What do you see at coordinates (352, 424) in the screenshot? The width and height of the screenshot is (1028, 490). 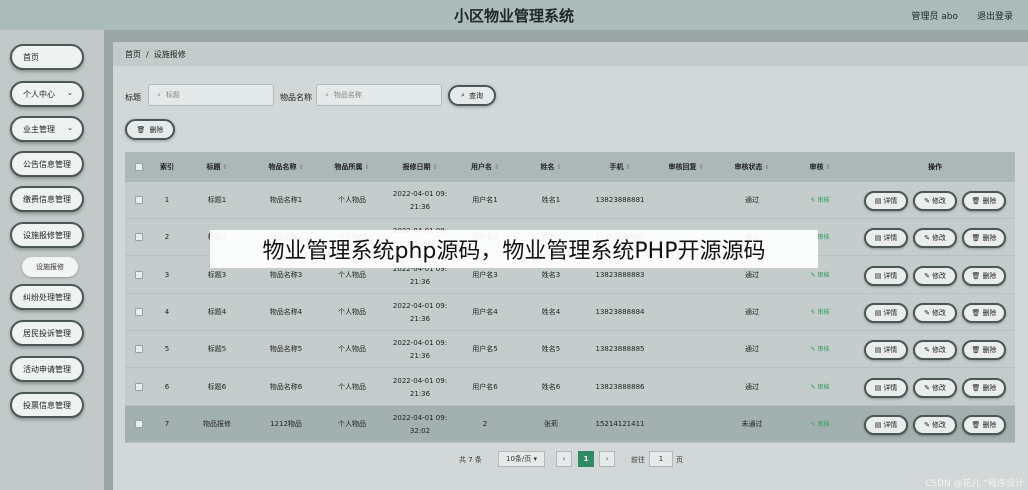 I see `cell-owner: 个人物品` at bounding box center [352, 424].